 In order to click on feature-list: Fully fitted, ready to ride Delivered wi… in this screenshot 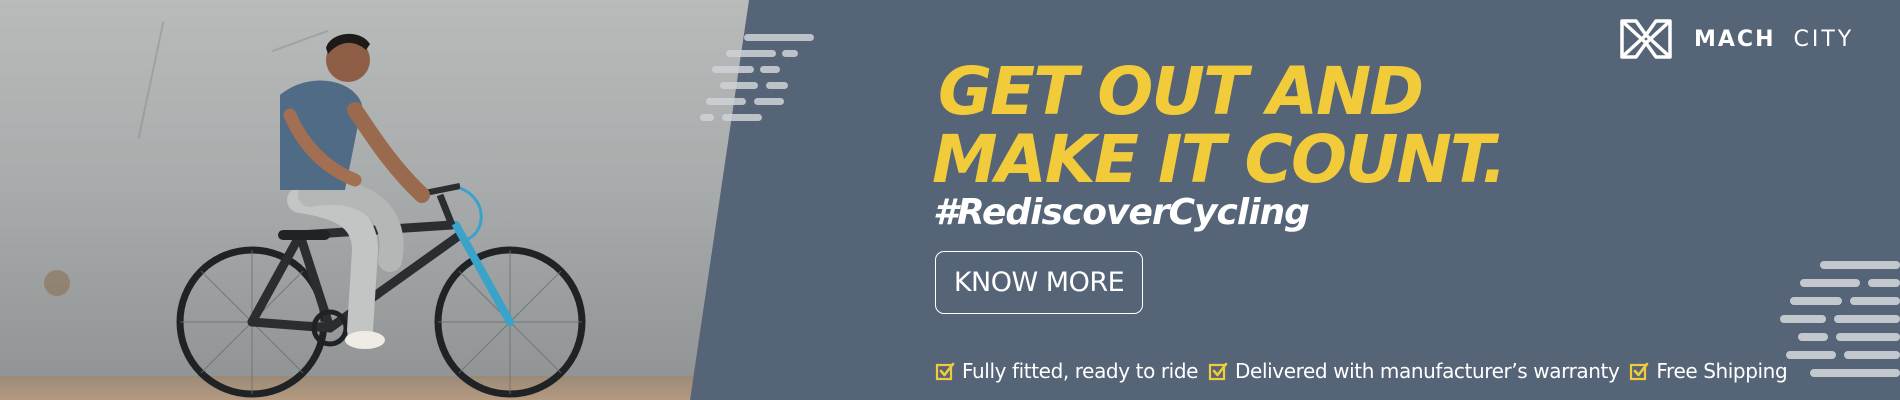, I will do `click(1366, 371)`.